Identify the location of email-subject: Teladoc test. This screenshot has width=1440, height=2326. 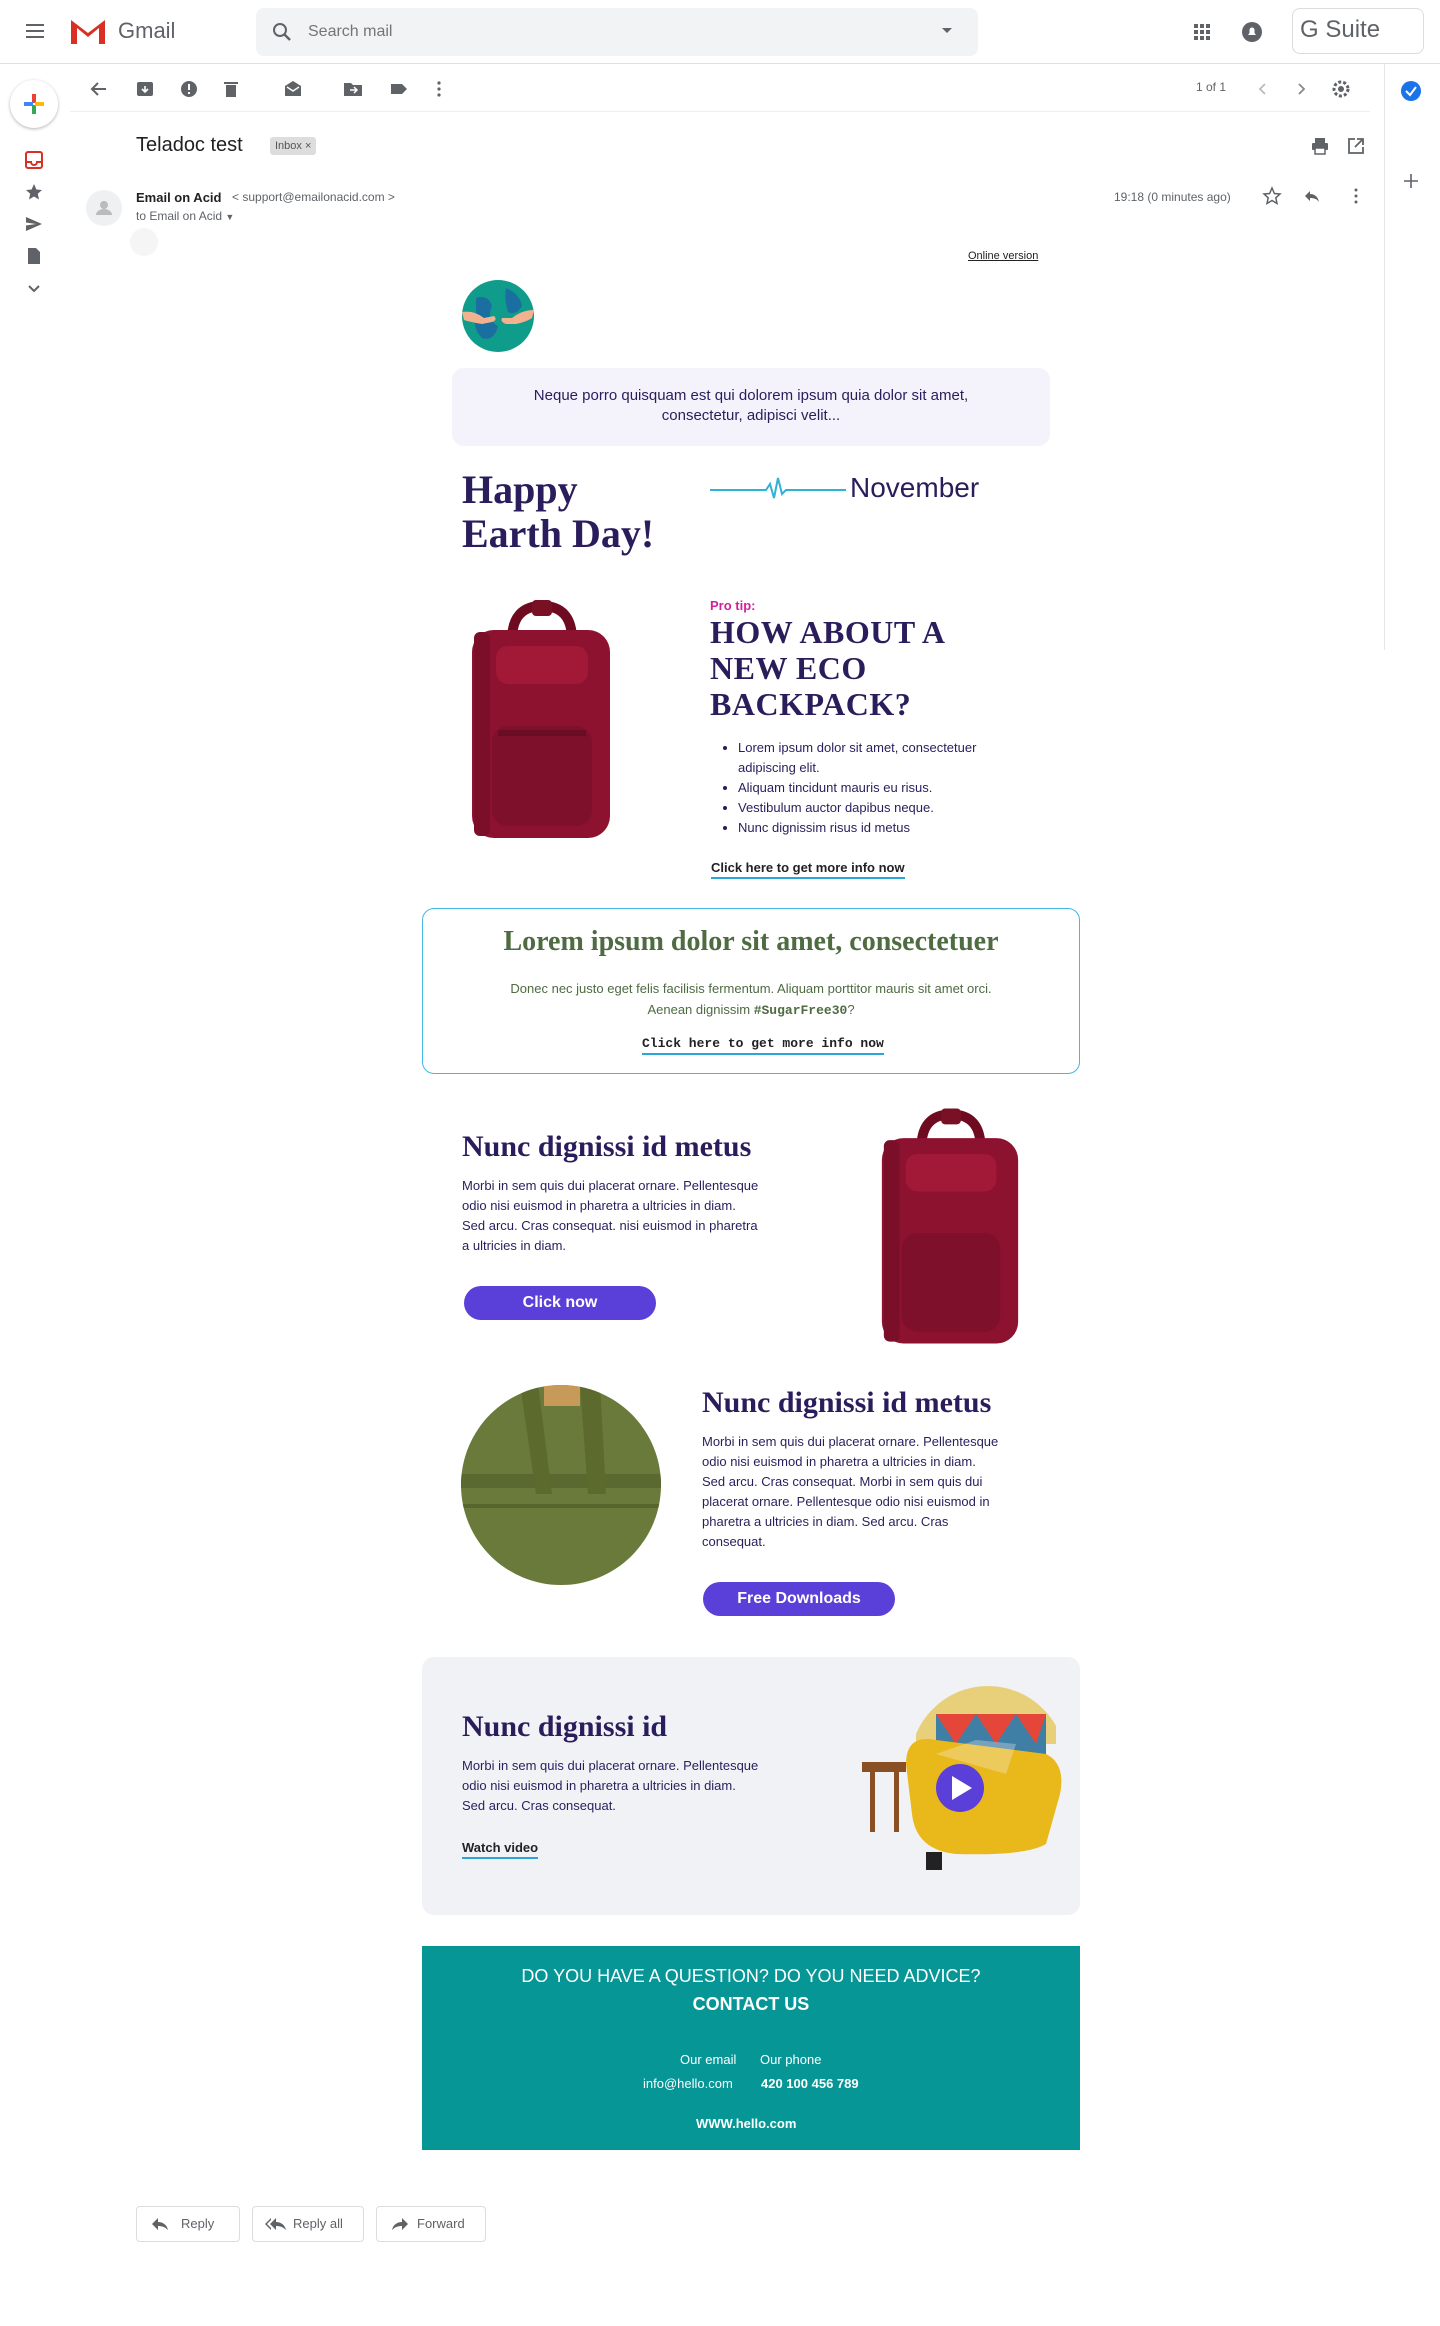
(189, 145).